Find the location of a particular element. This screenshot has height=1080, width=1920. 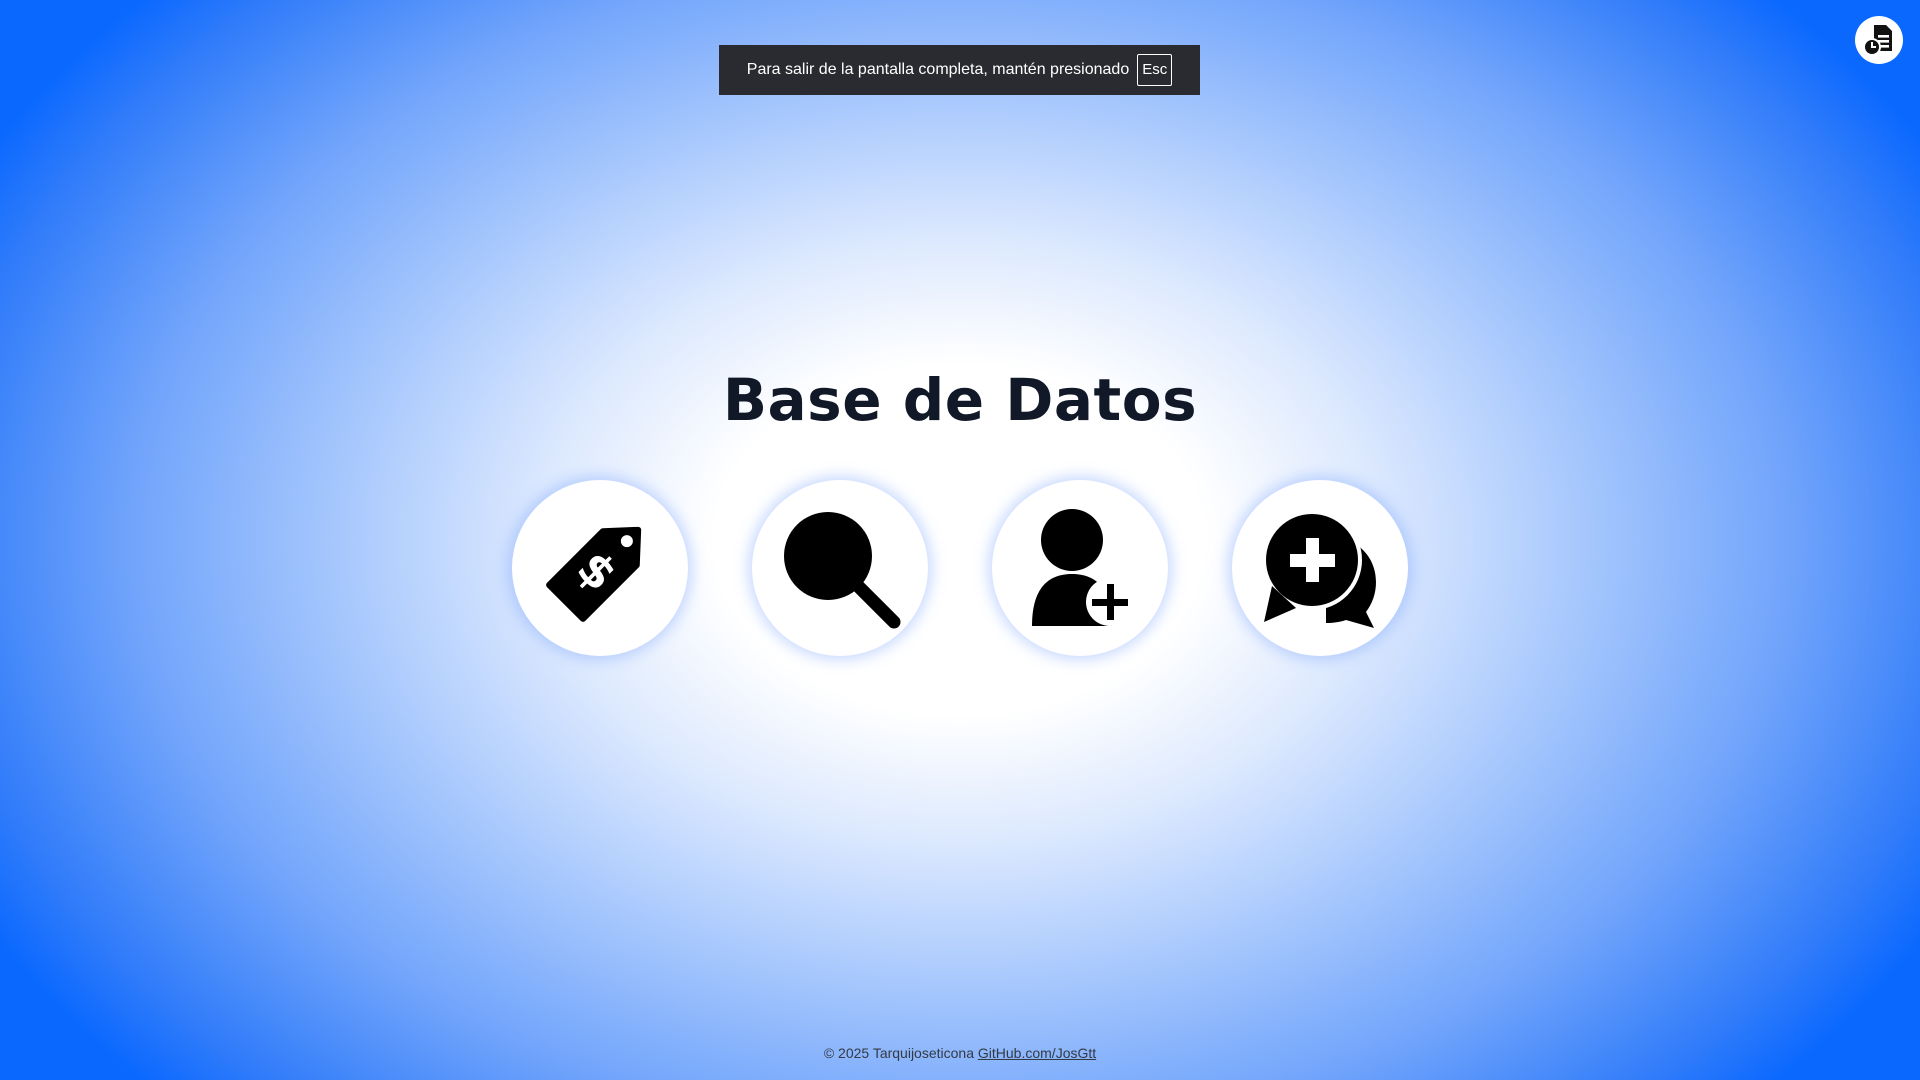

price-tag-dollar-icon: $ is located at coordinates (594, 574).